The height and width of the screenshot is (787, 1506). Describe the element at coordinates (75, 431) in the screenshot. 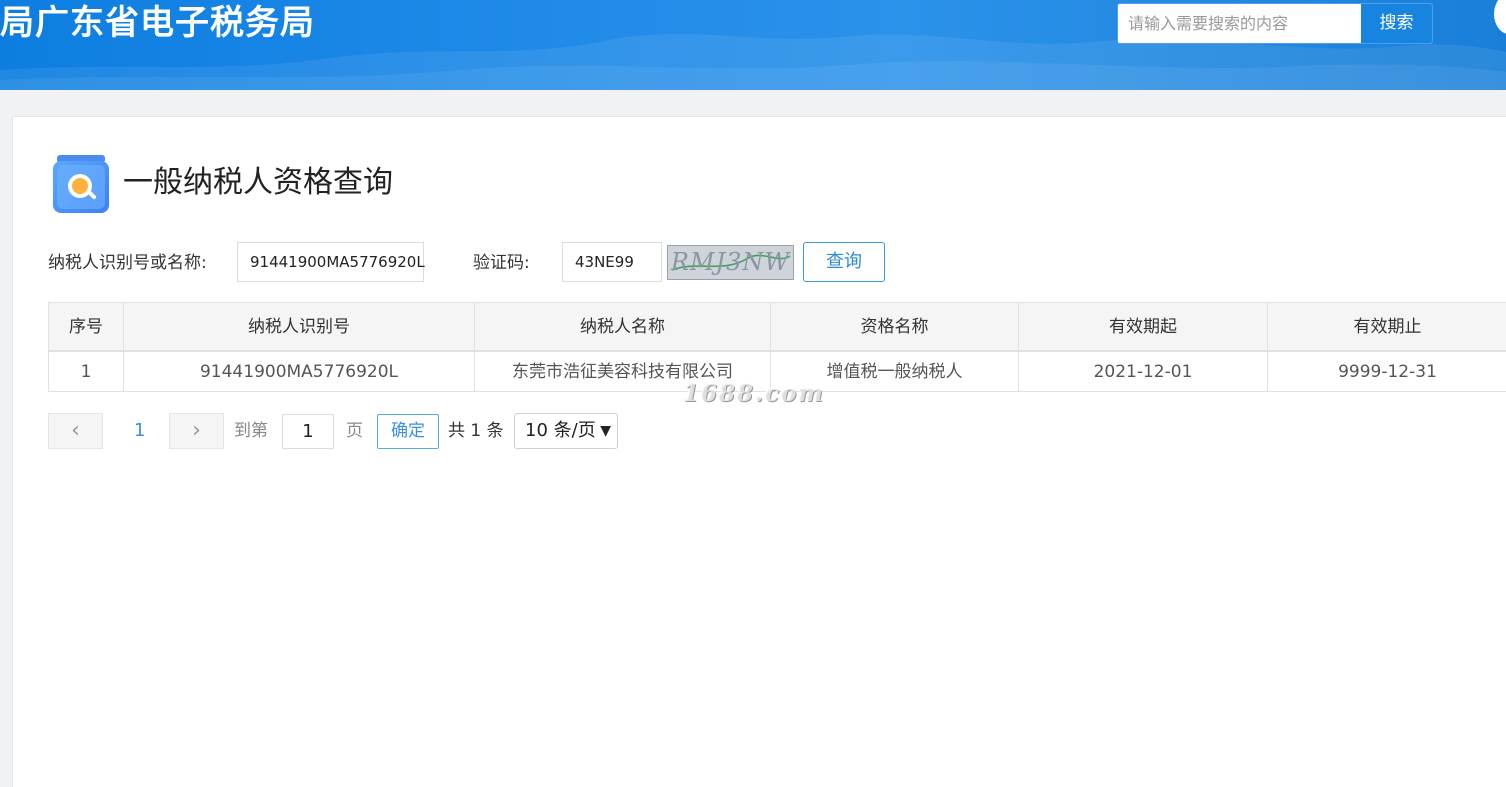

I see `prev-page-button: ‹` at that location.